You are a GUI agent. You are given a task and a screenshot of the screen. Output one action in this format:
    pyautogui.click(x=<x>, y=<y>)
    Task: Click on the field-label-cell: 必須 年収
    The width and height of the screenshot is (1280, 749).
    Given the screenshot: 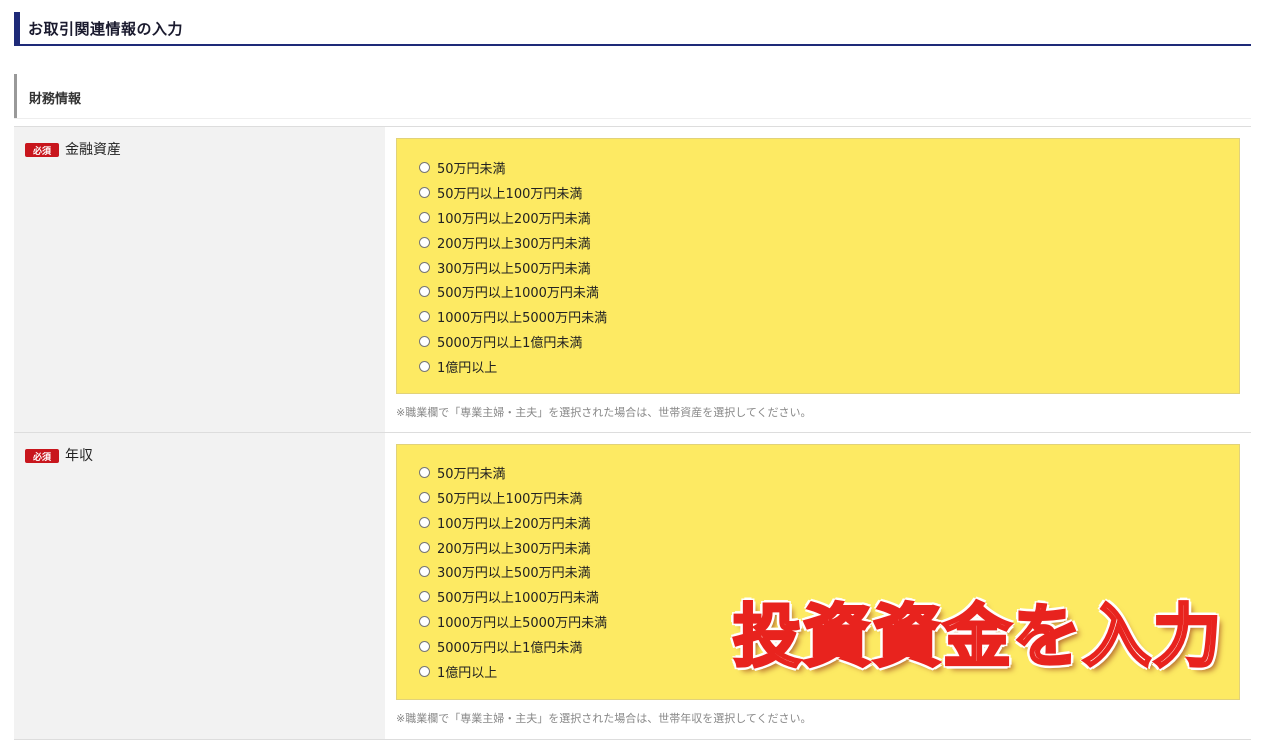 What is the action you would take?
    pyautogui.click(x=199, y=586)
    